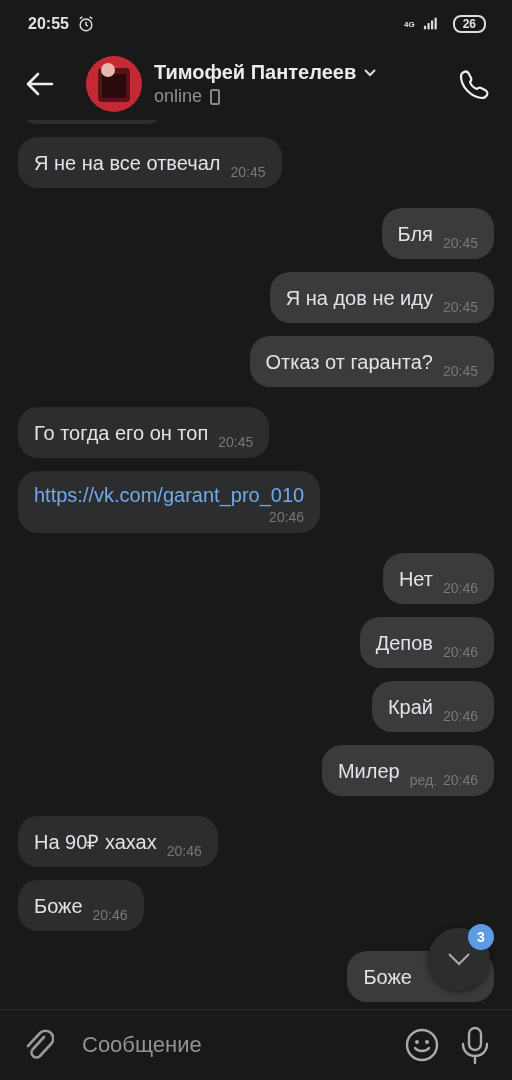  What do you see at coordinates (39, 1045) in the screenshot?
I see `paperclip-icon` at bounding box center [39, 1045].